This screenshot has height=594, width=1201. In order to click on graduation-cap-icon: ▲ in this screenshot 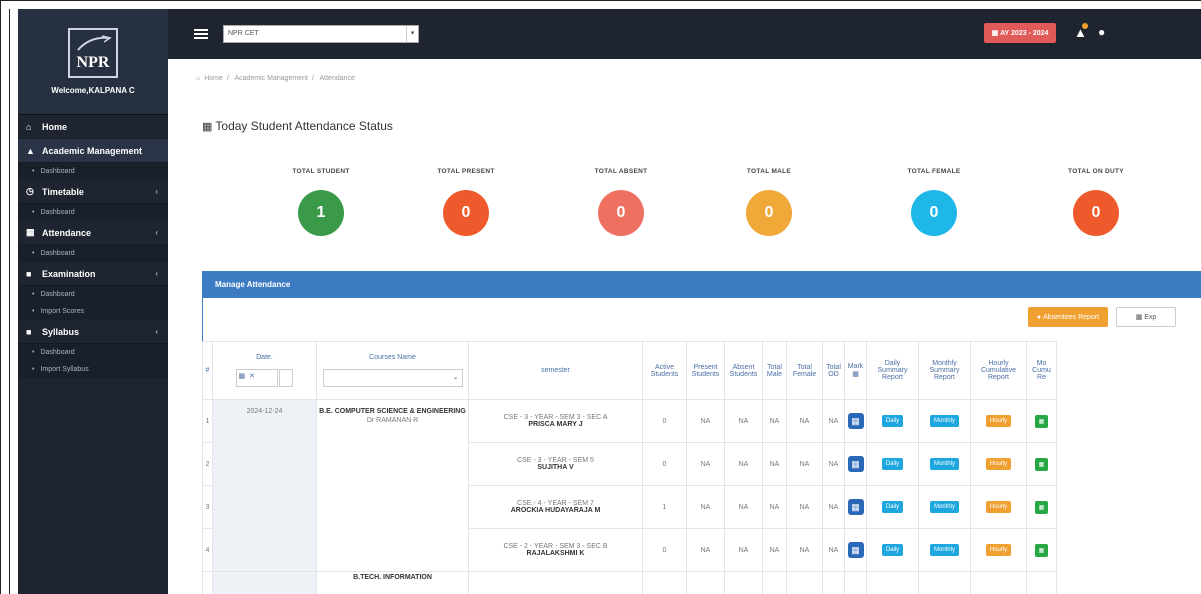, I will do `click(30, 150)`.